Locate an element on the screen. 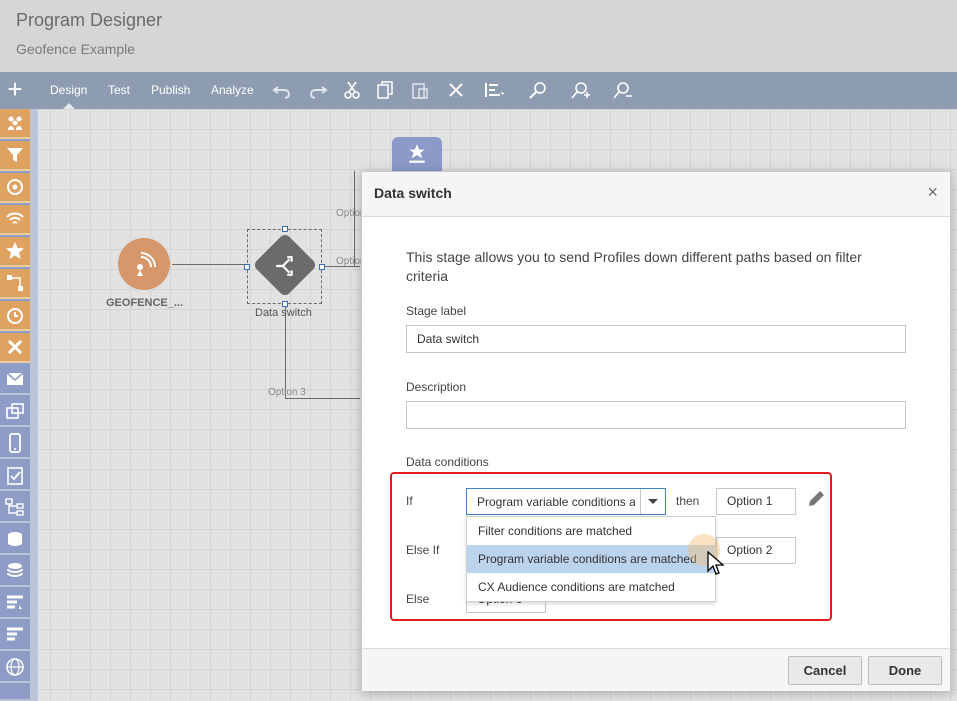 Image resolution: width=957 pixels, height=701 pixels. page-title: Program Designer is located at coordinates (89, 20).